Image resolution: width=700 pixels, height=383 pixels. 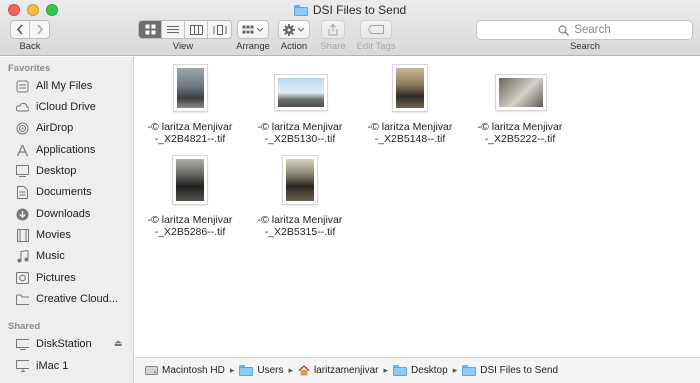 I want to click on search-label: Search, so click(x=585, y=46).